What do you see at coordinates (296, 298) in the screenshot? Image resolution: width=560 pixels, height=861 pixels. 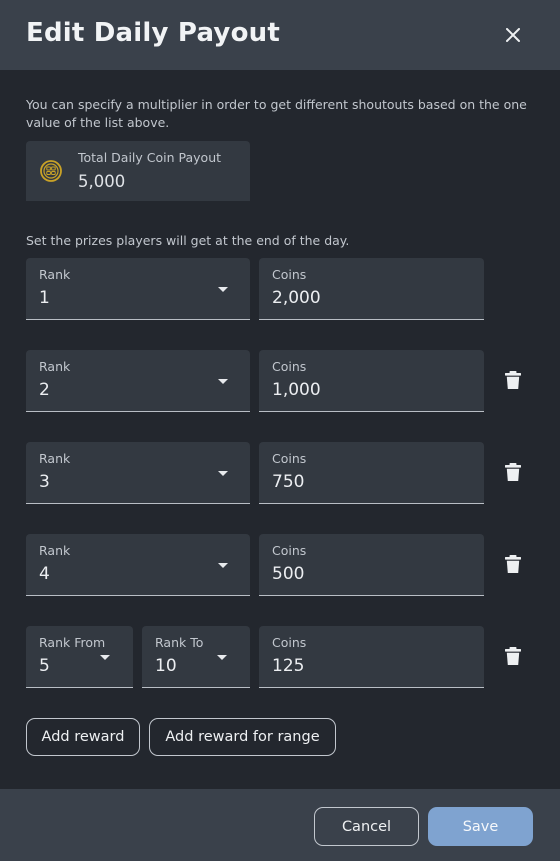 I see `coins-value: 2,000` at bounding box center [296, 298].